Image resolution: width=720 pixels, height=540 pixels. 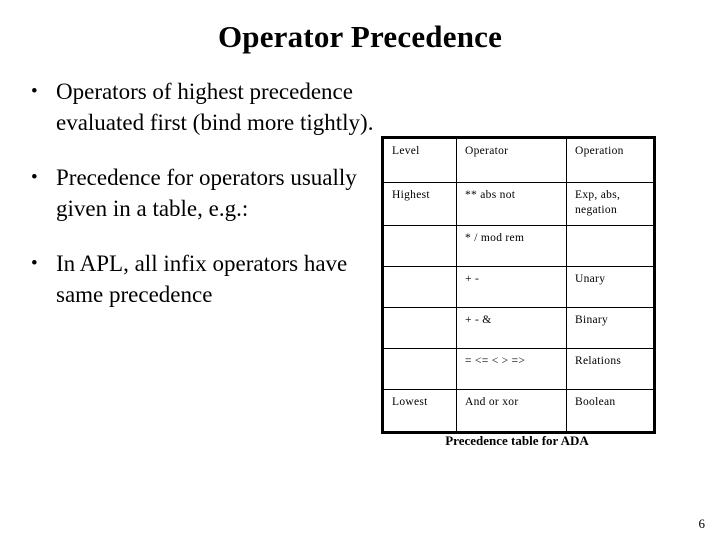 What do you see at coordinates (610, 328) in the screenshot?
I see `cell-operation: Binary` at bounding box center [610, 328].